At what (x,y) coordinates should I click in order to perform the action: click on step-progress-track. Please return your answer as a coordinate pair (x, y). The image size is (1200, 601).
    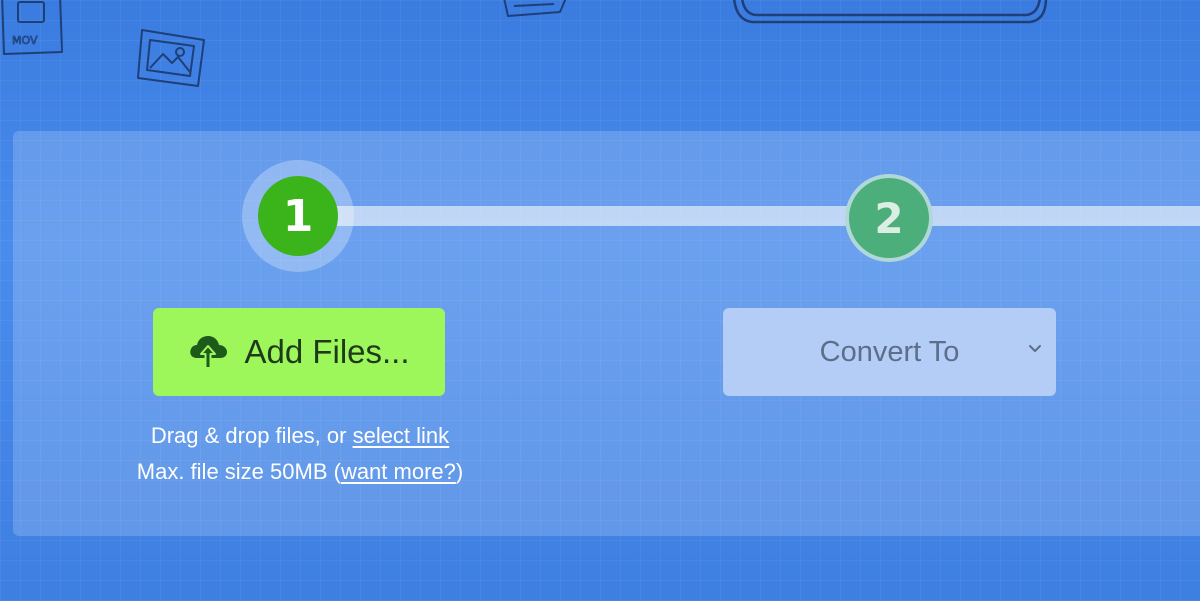
    Looking at the image, I should click on (765, 216).